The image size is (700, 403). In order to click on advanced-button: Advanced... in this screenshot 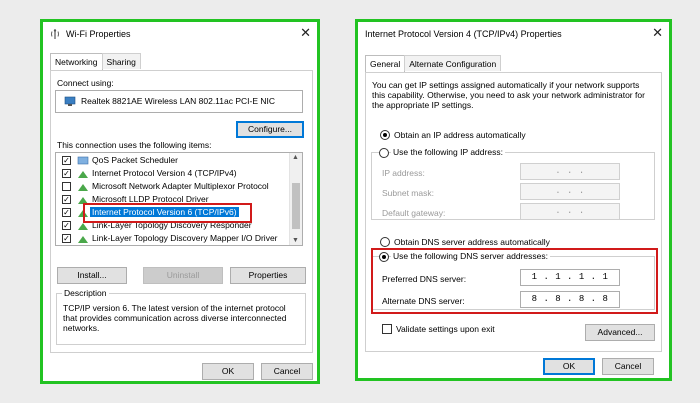, I will do `click(620, 332)`.